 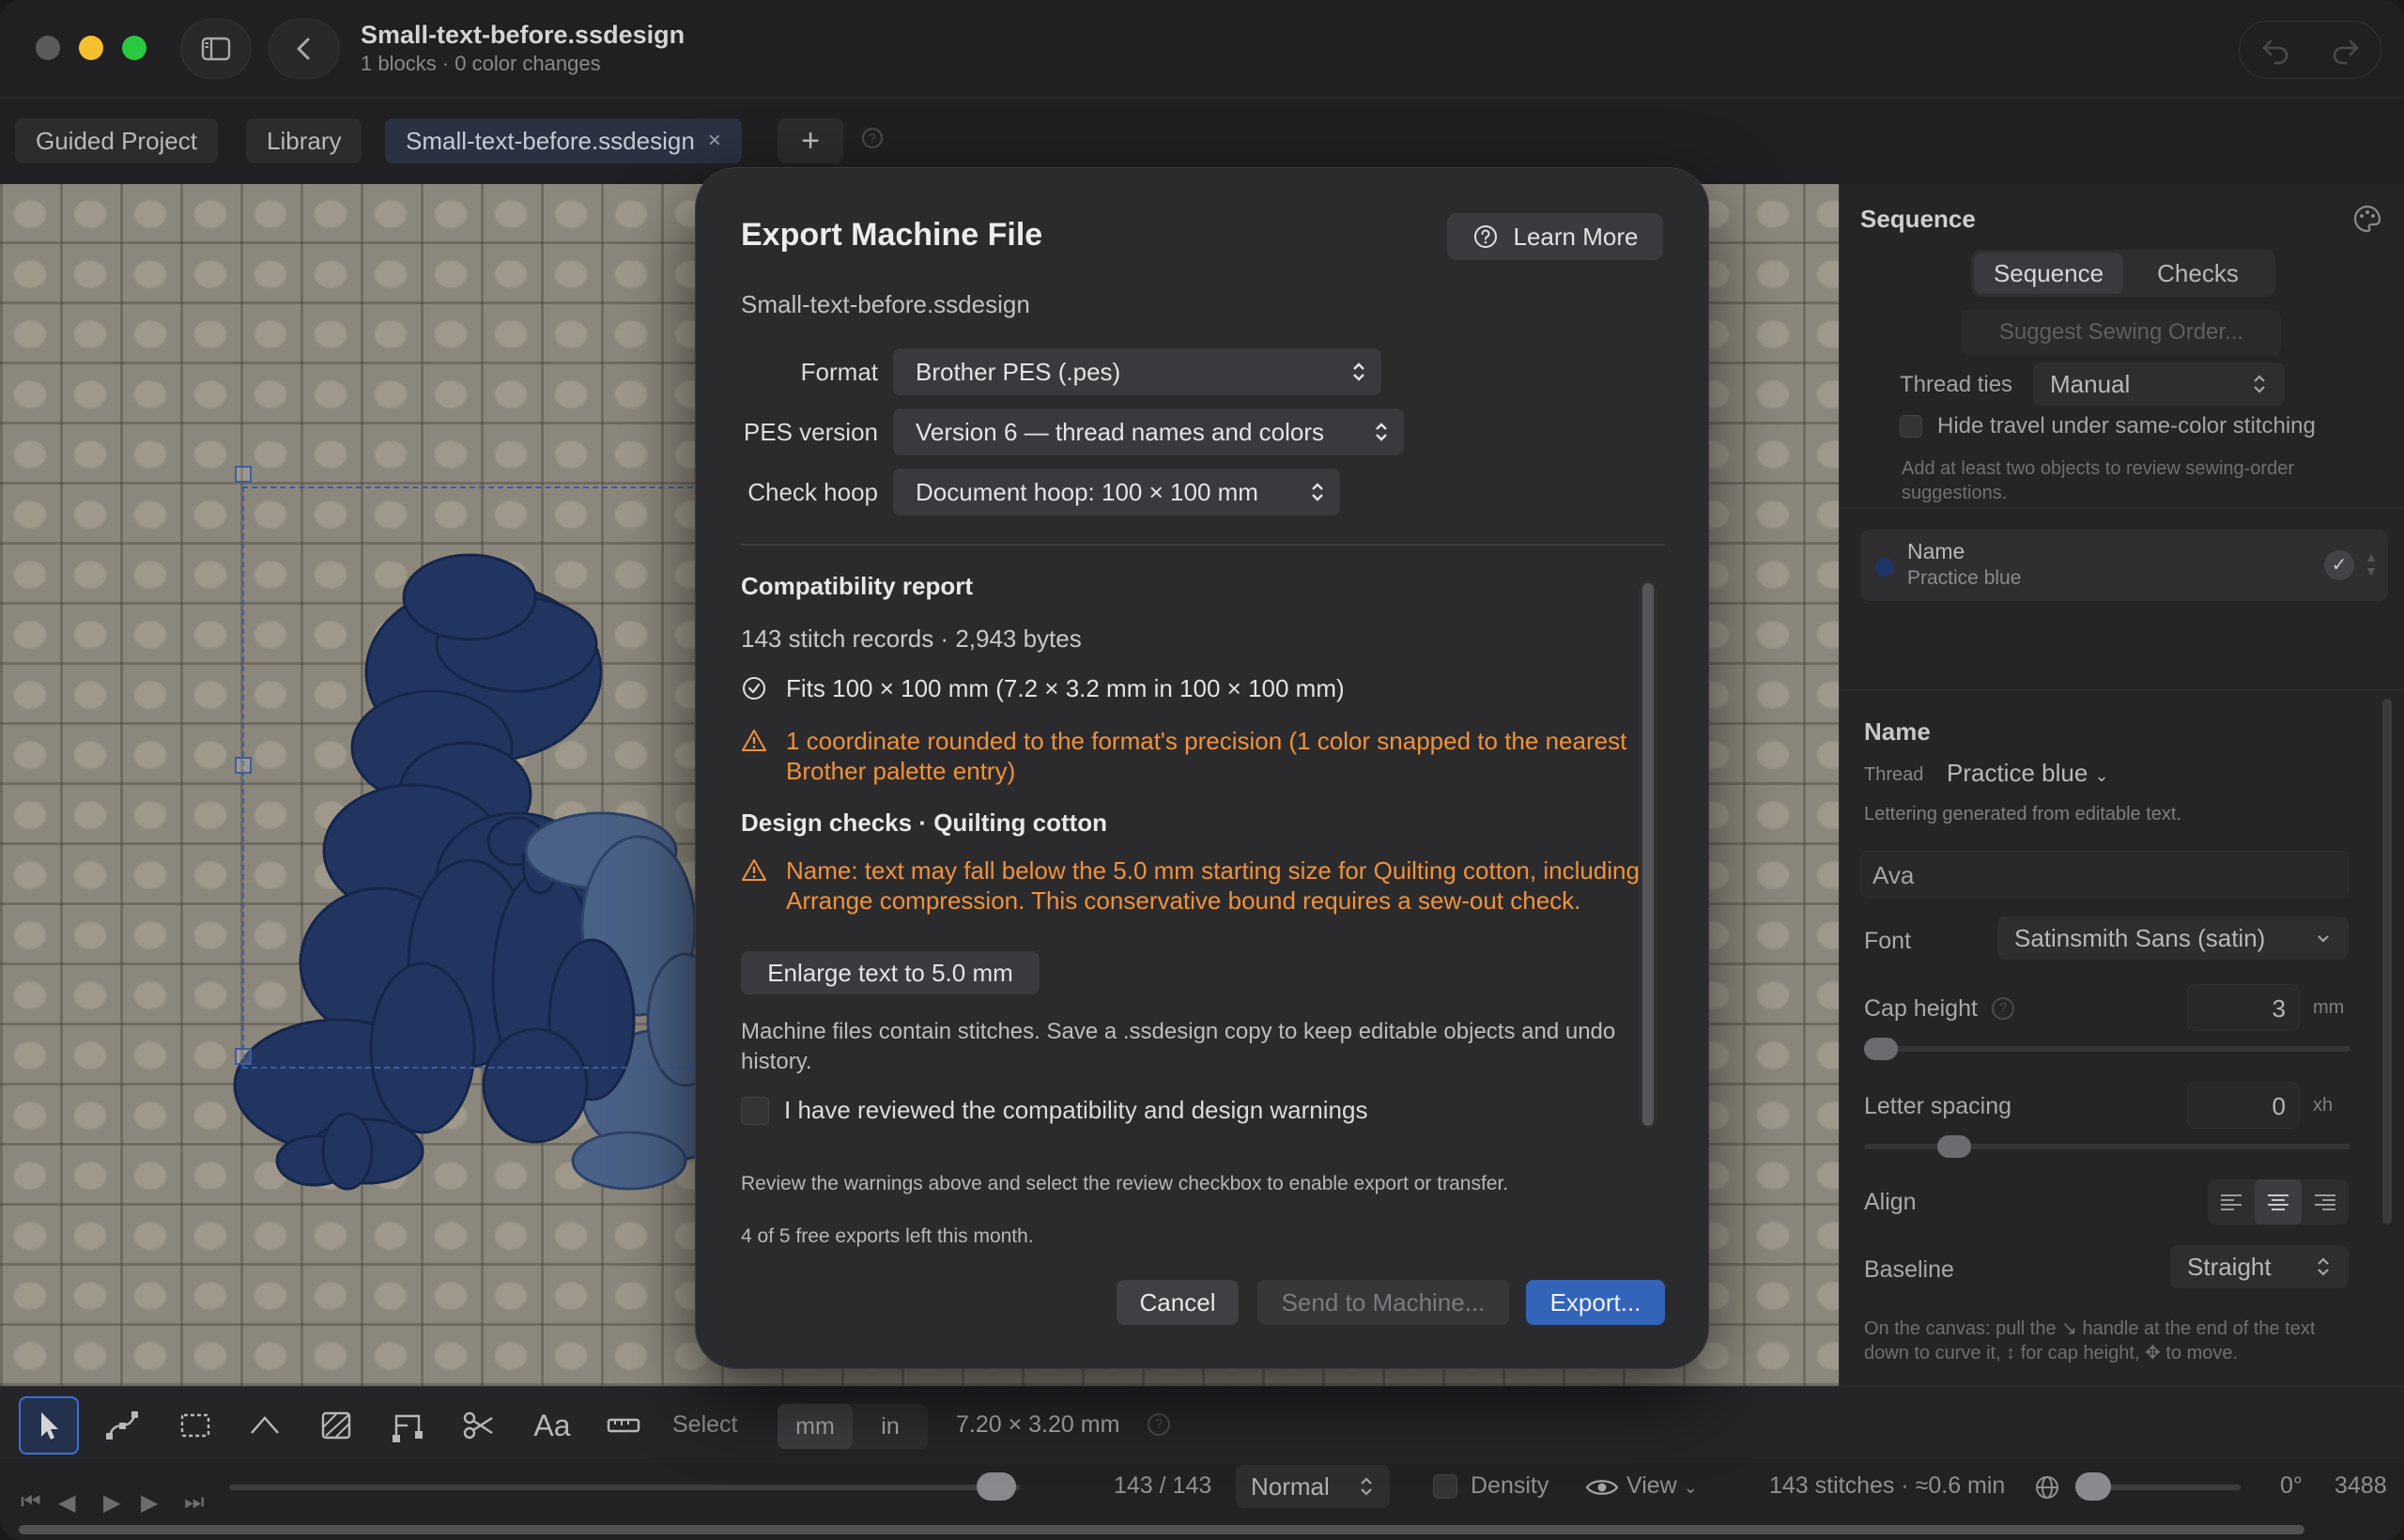 What do you see at coordinates (2291, 1485) in the screenshot?
I see `angle-readout: 0°` at bounding box center [2291, 1485].